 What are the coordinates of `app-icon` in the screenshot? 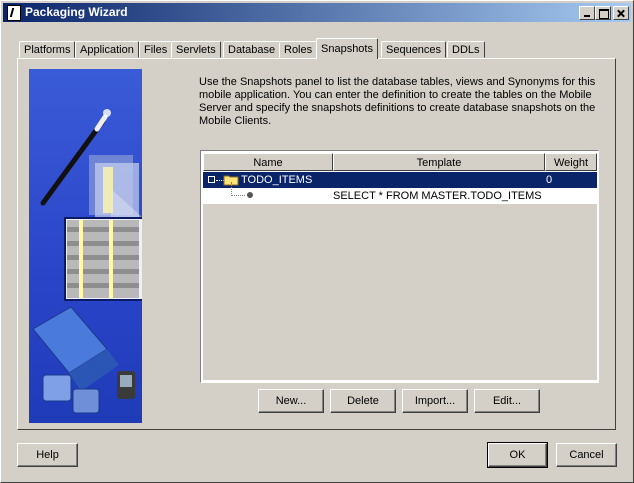 It's located at (14, 13).